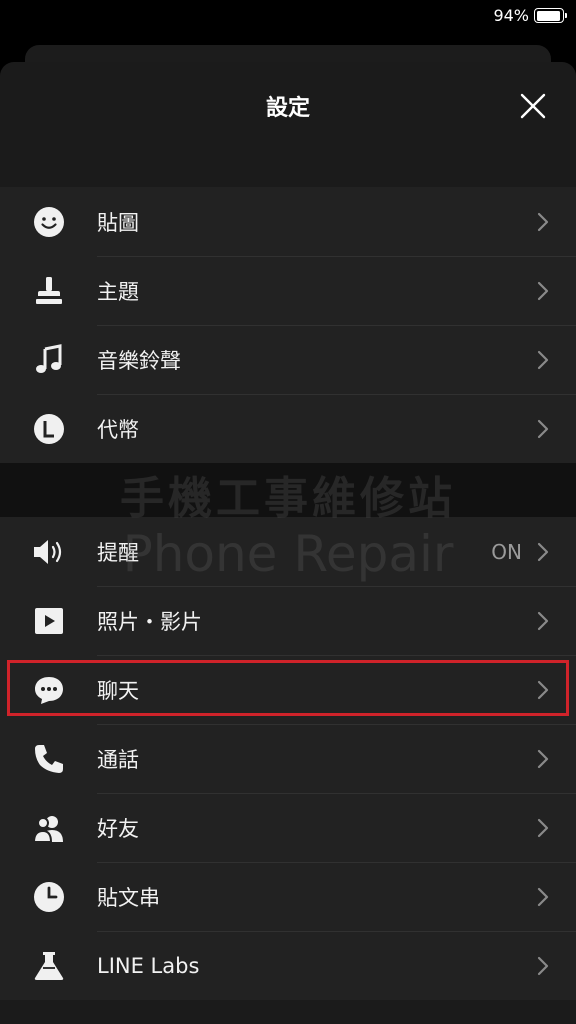 This screenshot has width=576, height=1024. What do you see at coordinates (288, 290) in the screenshot?
I see `settings-item-themes: 主題` at bounding box center [288, 290].